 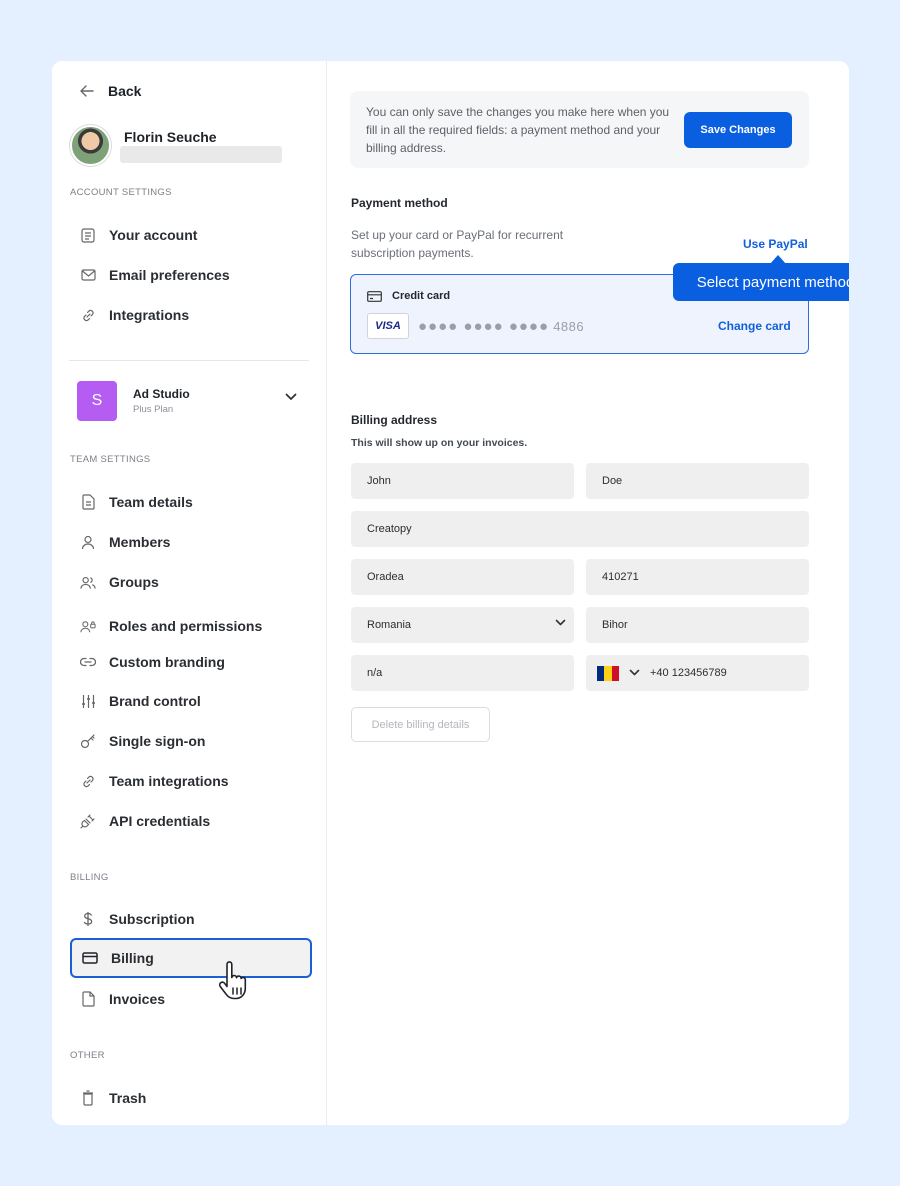 I want to click on first-name-field: John, so click(x=462, y=481).